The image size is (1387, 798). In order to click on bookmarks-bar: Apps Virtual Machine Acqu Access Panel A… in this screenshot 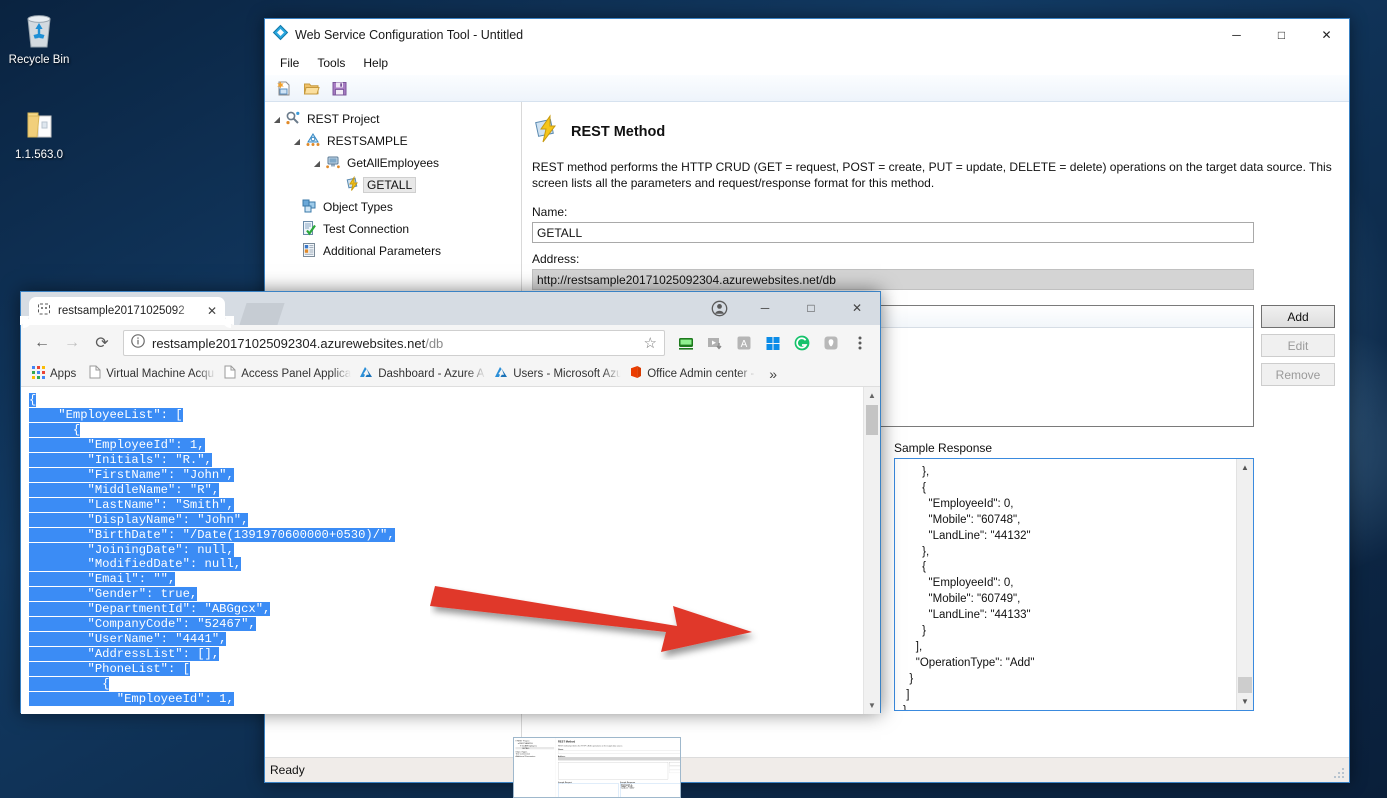, I will do `click(450, 374)`.